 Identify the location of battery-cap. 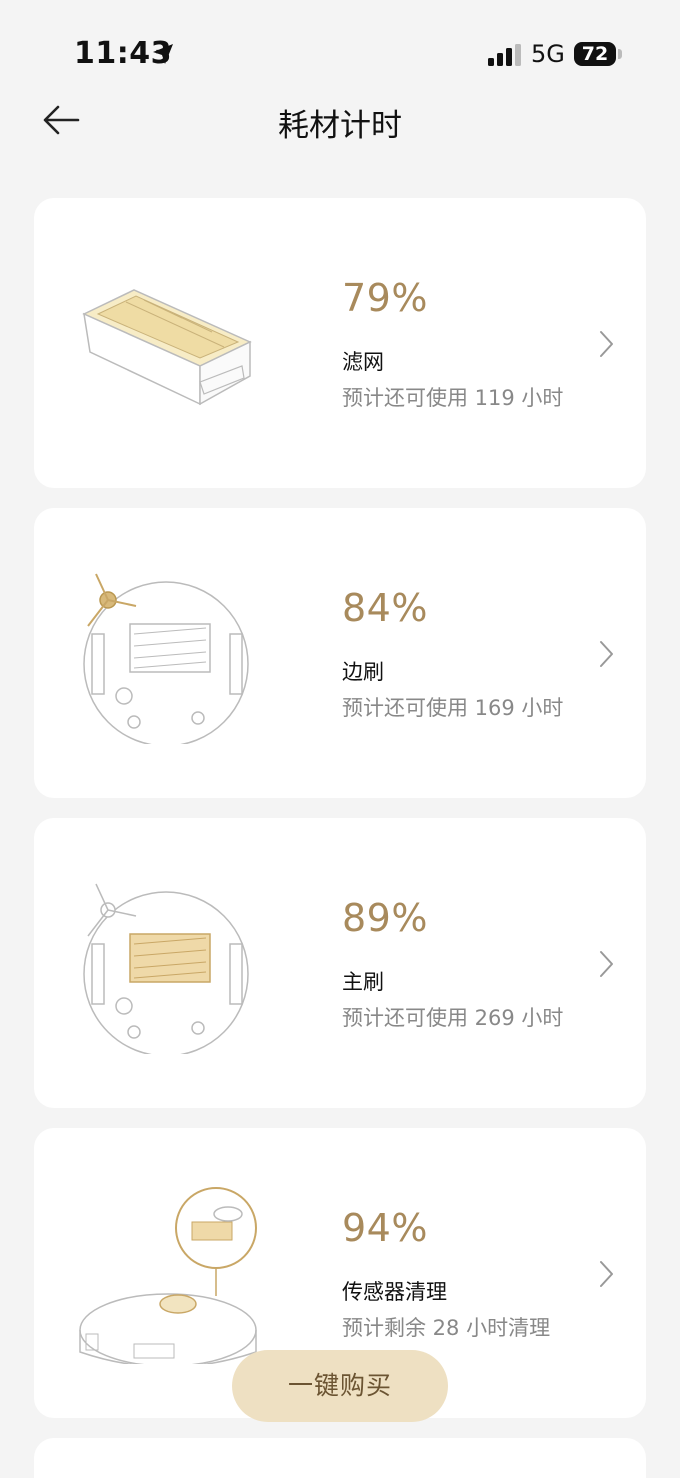
(620, 54).